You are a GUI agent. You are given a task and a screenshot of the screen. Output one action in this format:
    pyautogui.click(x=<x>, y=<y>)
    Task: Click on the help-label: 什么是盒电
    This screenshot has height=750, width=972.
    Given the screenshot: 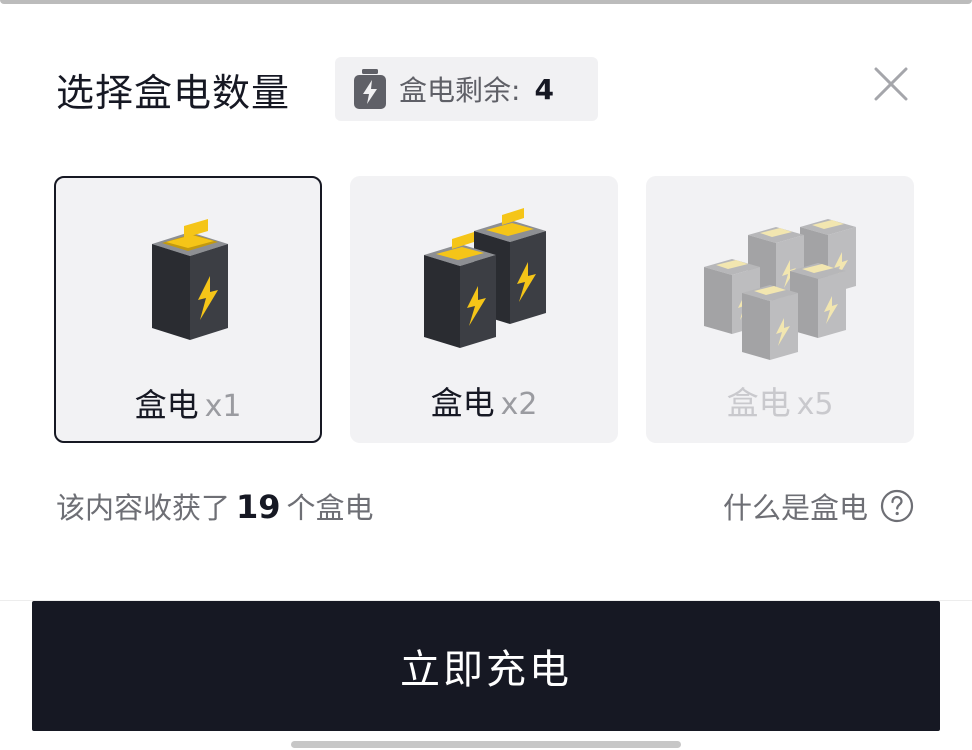 What is the action you would take?
    pyautogui.click(x=795, y=508)
    